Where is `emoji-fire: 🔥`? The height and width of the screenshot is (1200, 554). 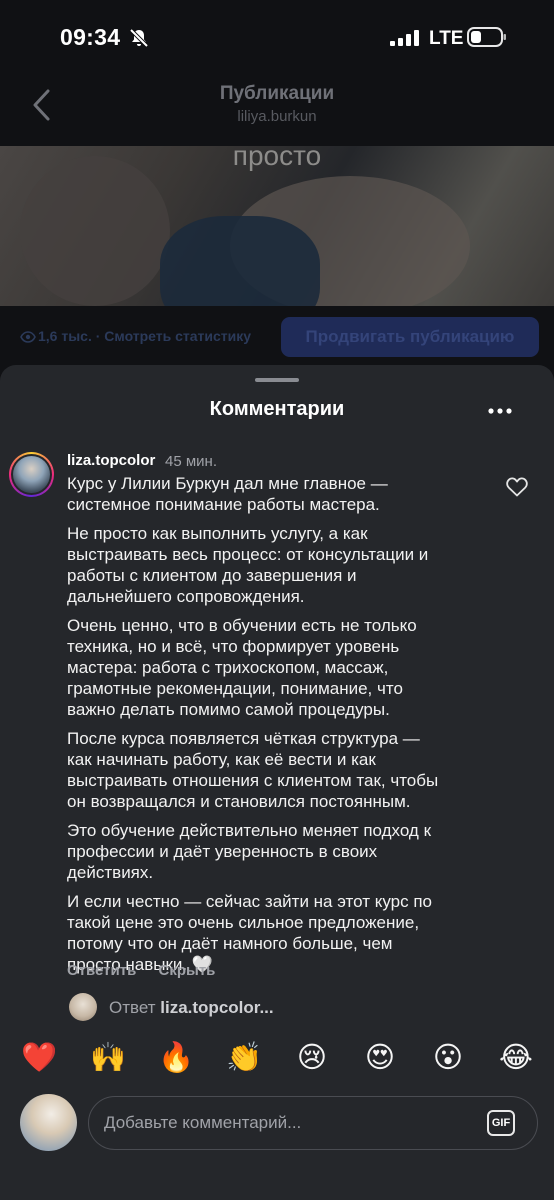
emoji-fire: 🔥 is located at coordinates (176, 1057).